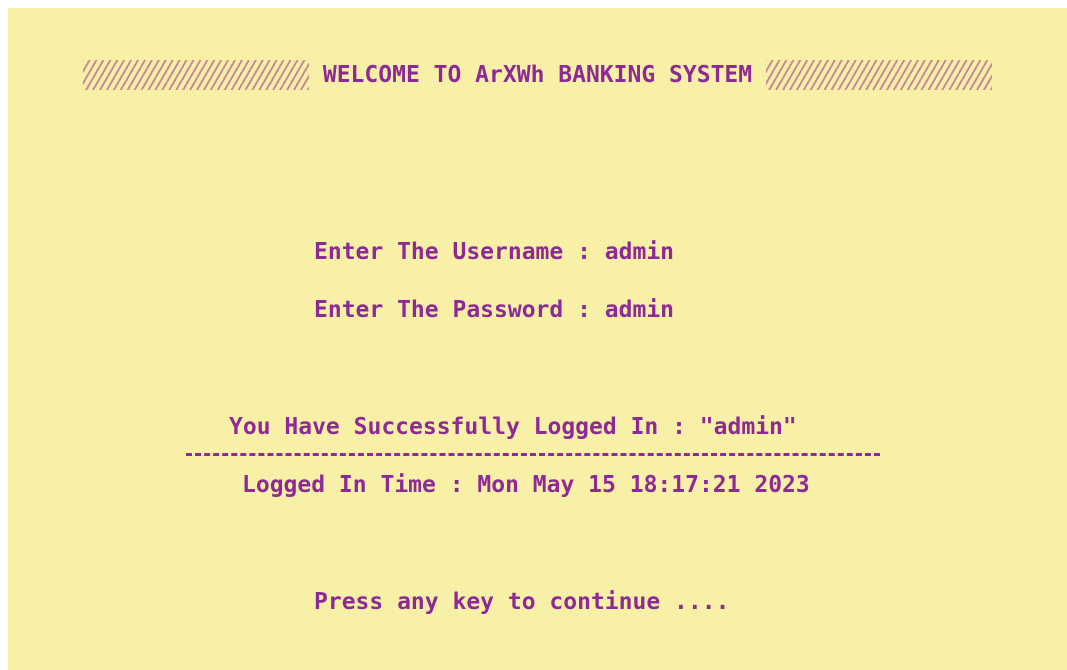 The width and height of the screenshot is (1067, 670). Describe the element at coordinates (494, 310) in the screenshot. I see `password-prompt: Enter The Password : admin` at that location.